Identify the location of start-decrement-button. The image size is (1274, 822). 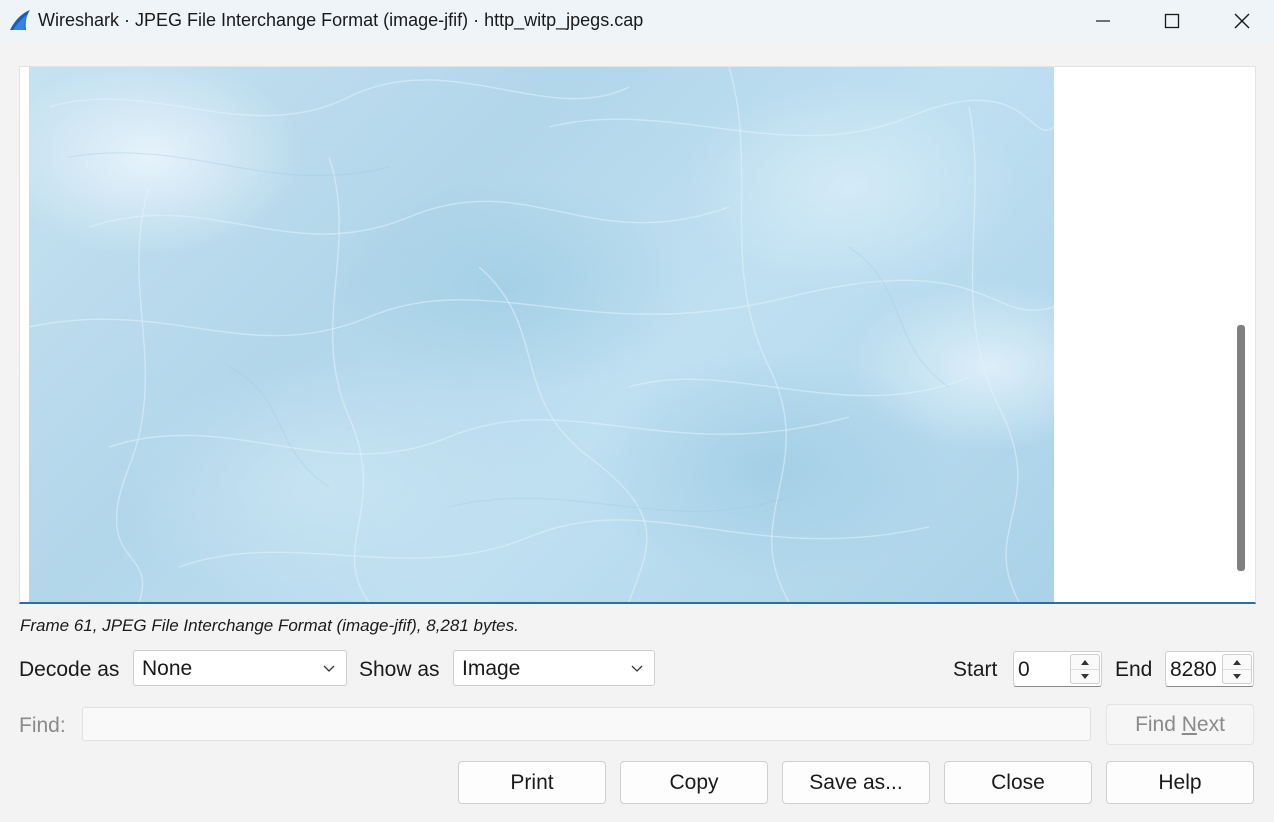
(1085, 676).